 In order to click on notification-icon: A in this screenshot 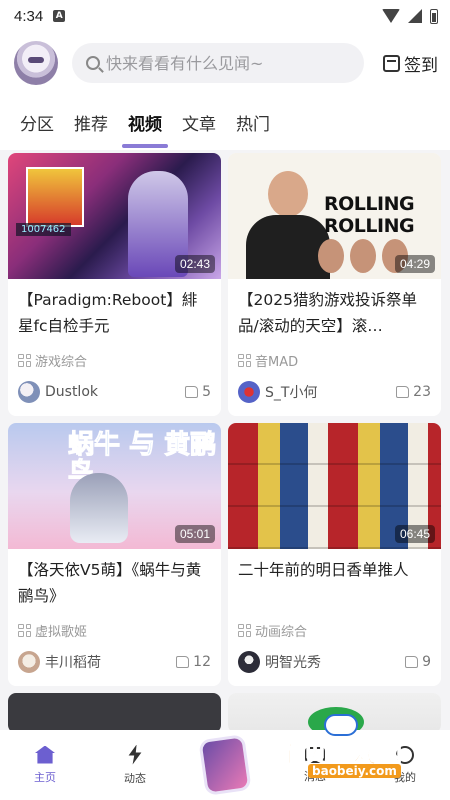, I will do `click(59, 16)`.